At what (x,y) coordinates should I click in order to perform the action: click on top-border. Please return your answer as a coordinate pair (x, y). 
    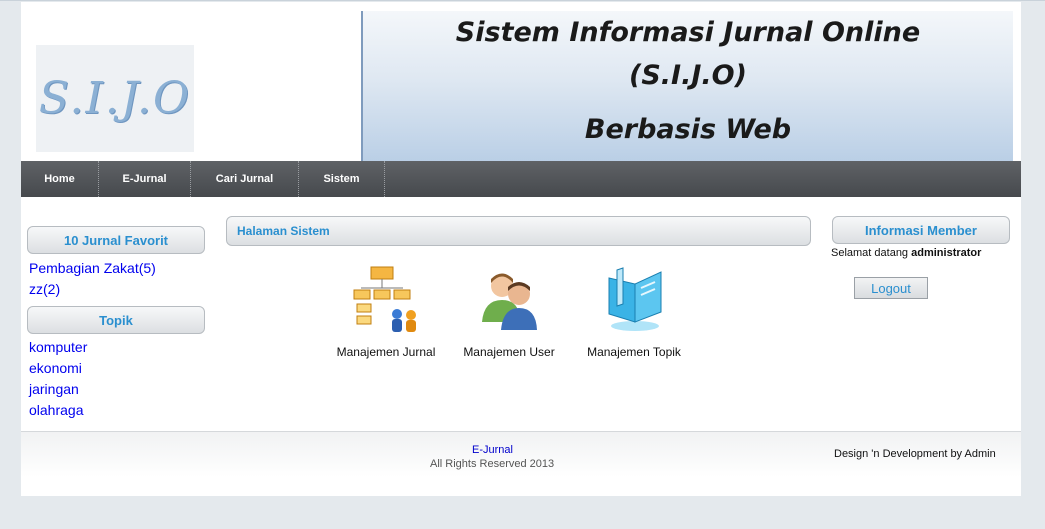
    Looking at the image, I should click on (522, 0).